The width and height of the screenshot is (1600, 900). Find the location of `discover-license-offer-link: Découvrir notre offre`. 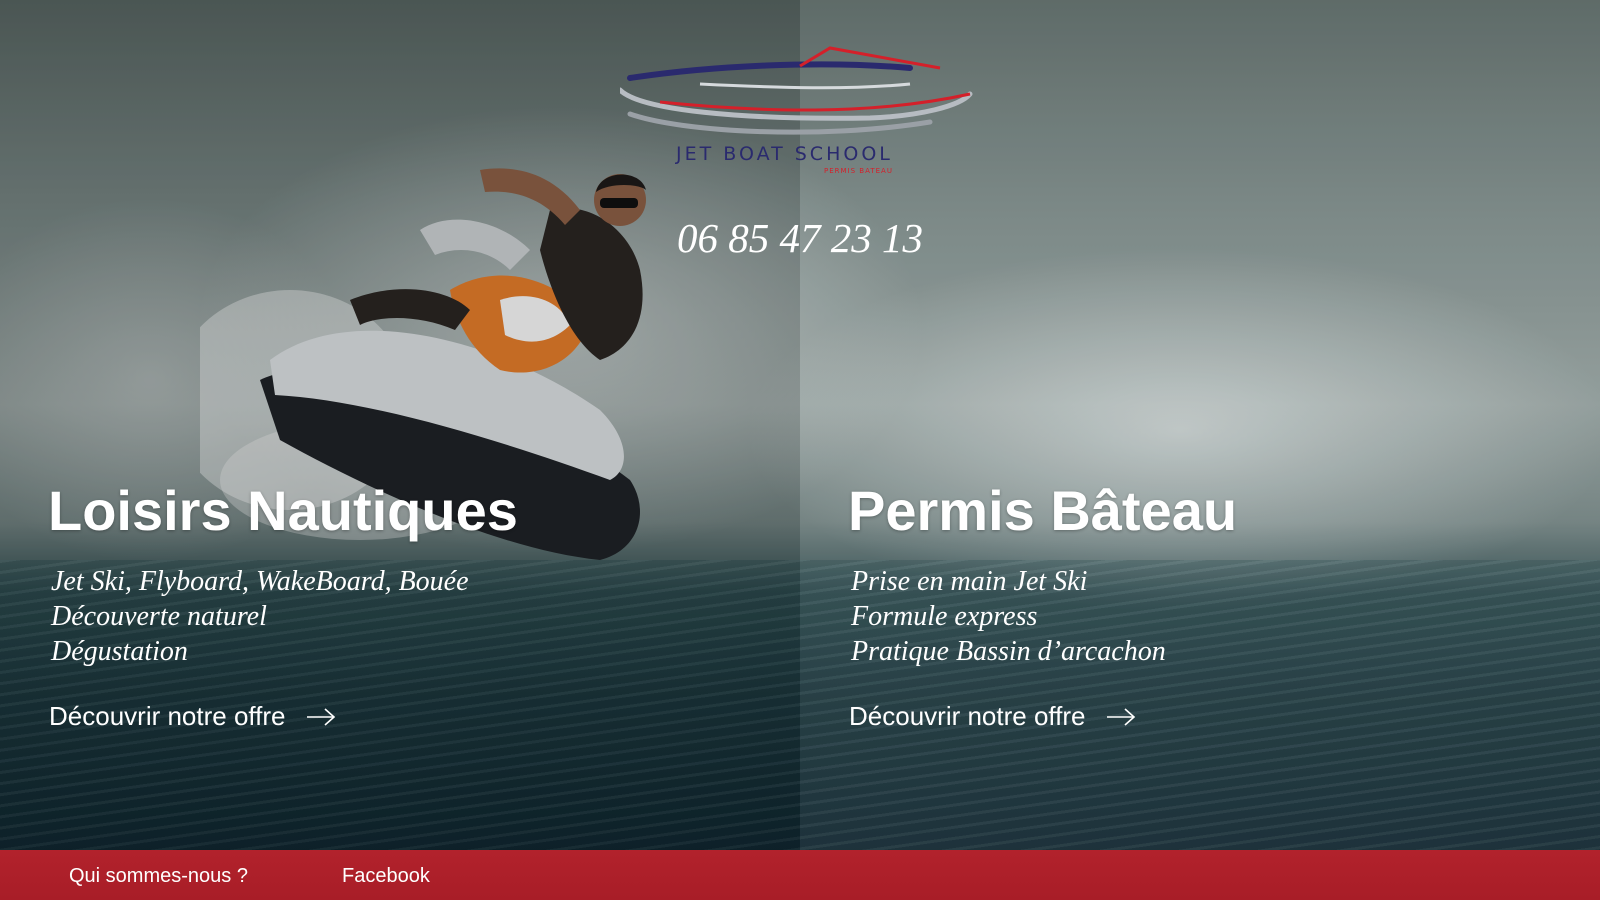

discover-license-offer-link: Découvrir notre offre is located at coordinates (992, 716).